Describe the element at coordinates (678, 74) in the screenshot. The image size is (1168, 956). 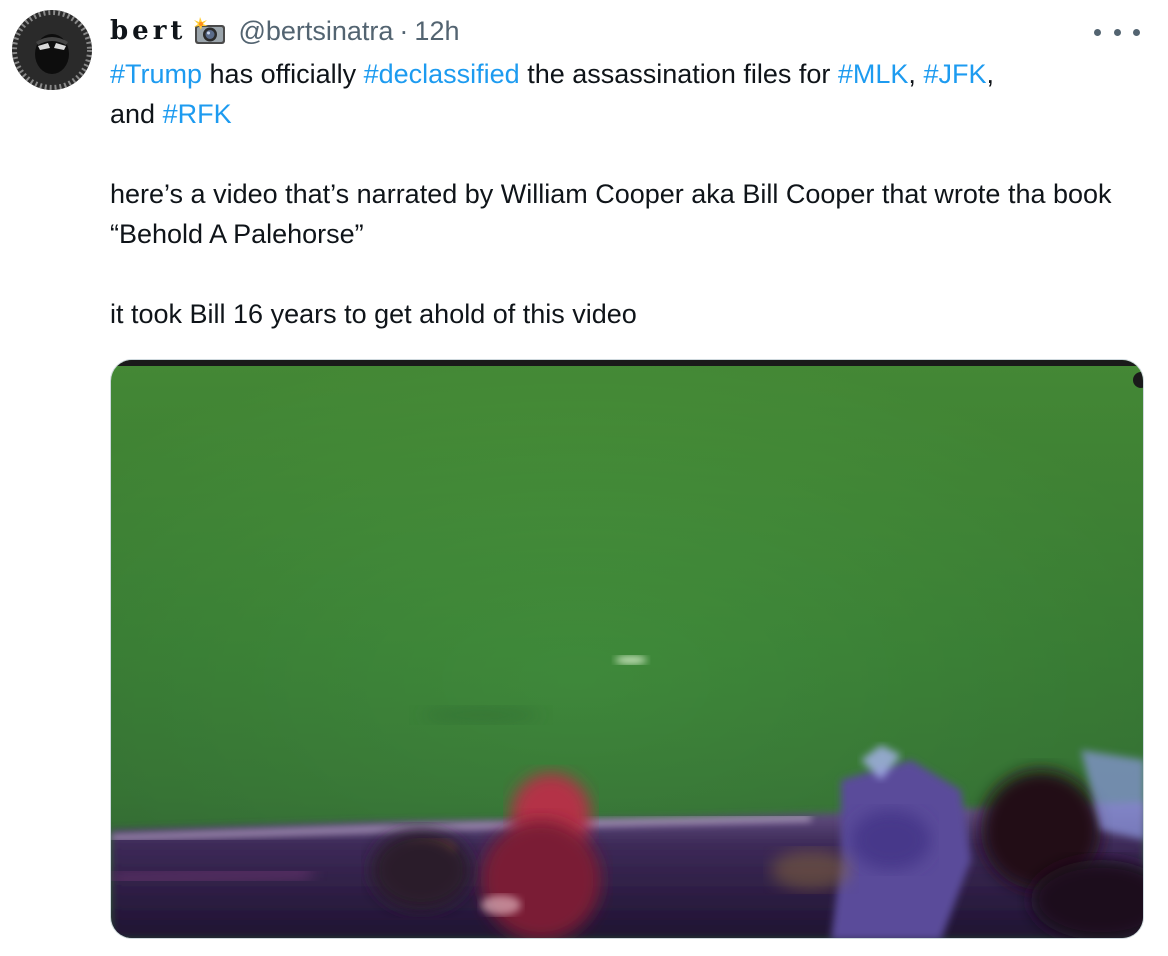
I see `text-segment: the assassination files for` at that location.